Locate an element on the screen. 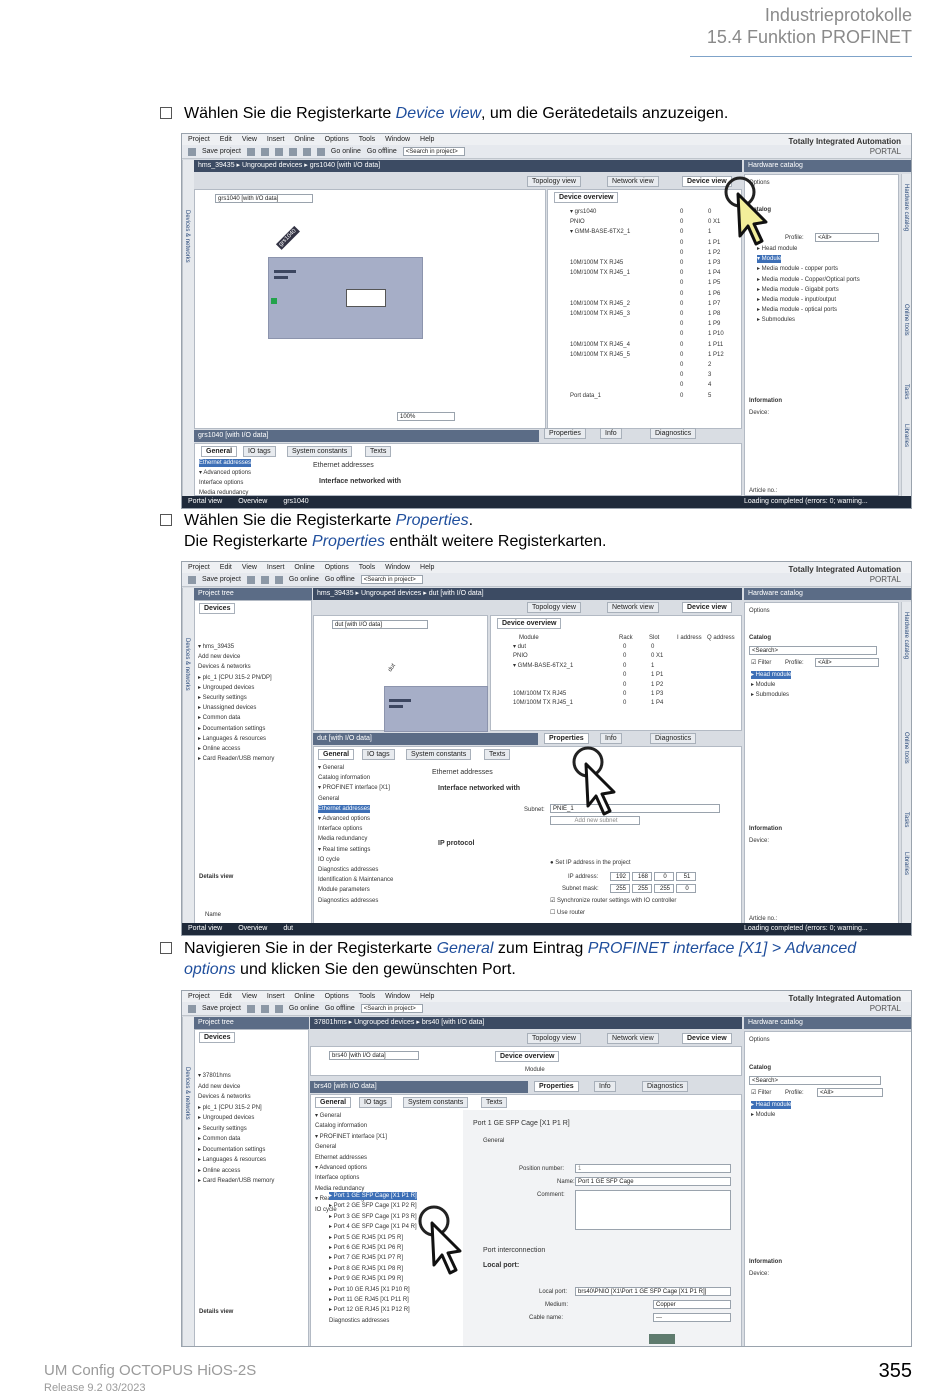 This screenshot has height=1394, width=950. catalog-item: ▸ Submodules is located at coordinates (770, 695).